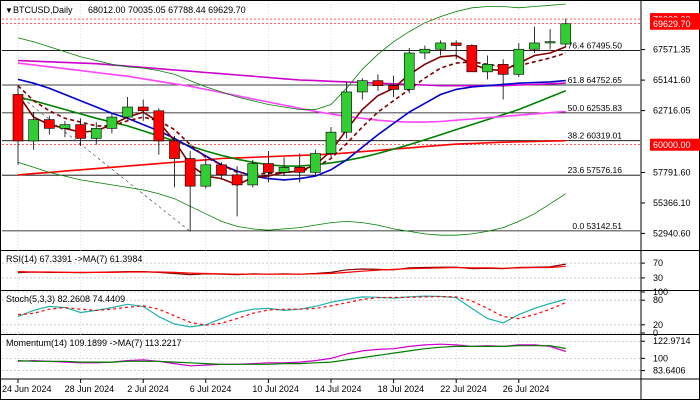 This screenshot has width=700, height=405. I want to click on fib-level-label: 76.4 67495.50, so click(595, 46).